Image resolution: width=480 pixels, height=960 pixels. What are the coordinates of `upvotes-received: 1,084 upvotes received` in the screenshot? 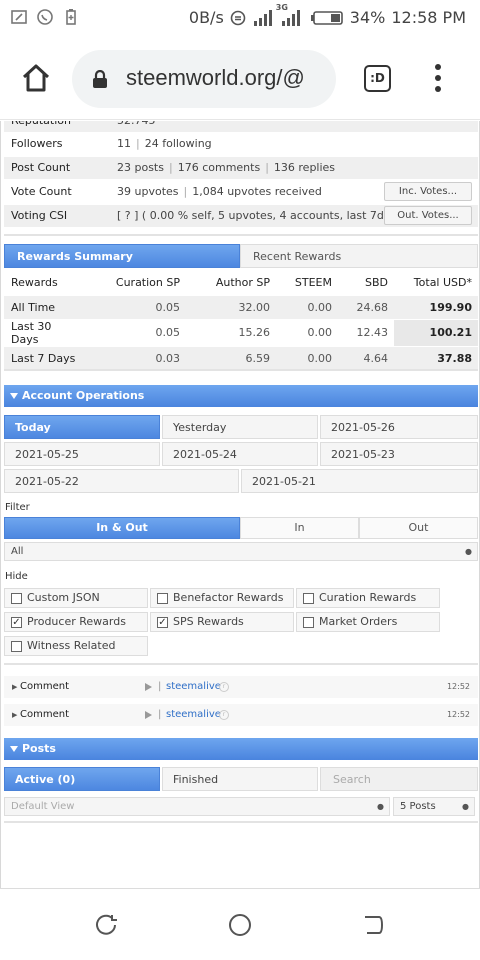 It's located at (257, 191).